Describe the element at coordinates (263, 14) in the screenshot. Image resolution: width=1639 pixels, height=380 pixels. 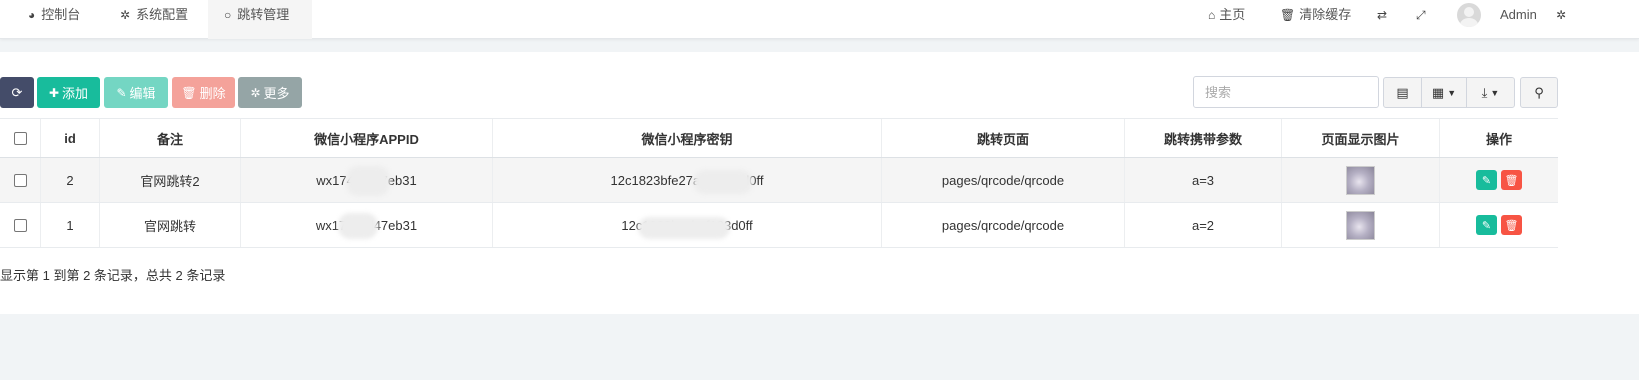
I see `tab-label: 跳转管理` at that location.